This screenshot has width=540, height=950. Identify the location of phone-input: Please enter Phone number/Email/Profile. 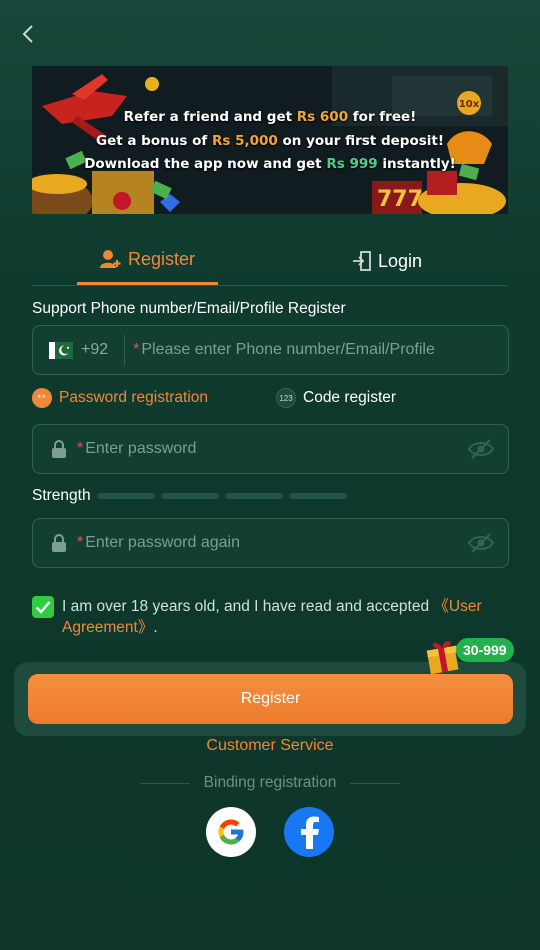
(288, 350).